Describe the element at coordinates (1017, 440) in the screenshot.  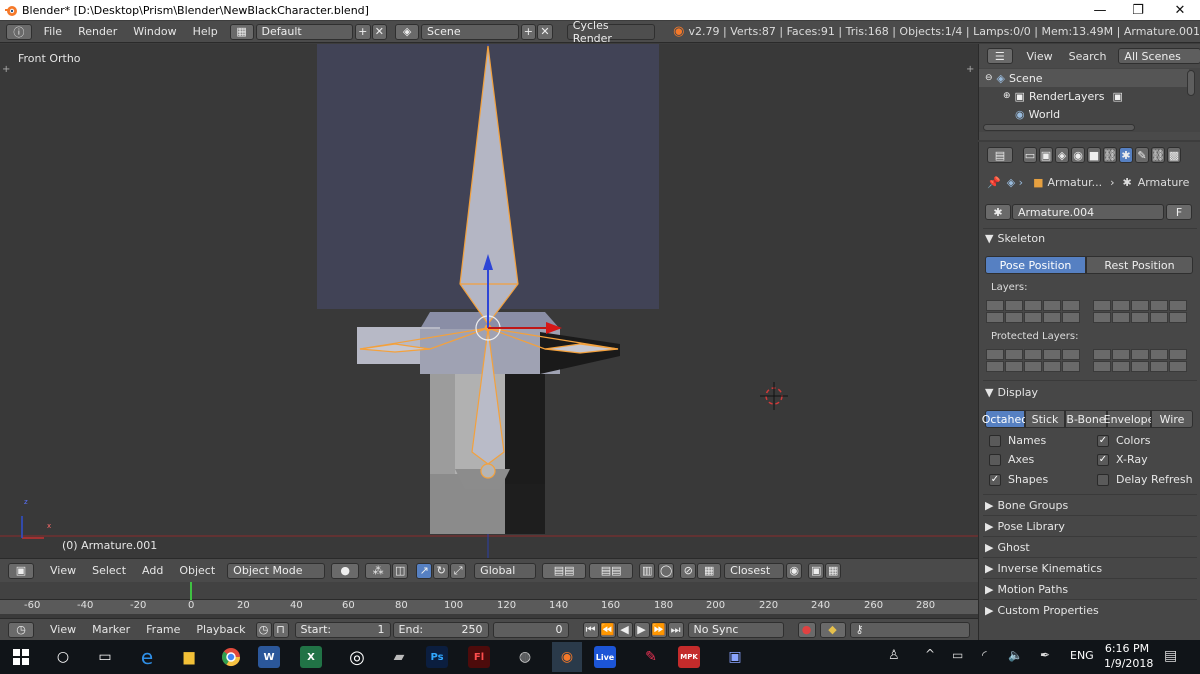
I see `names-checkbox: Names` at that location.